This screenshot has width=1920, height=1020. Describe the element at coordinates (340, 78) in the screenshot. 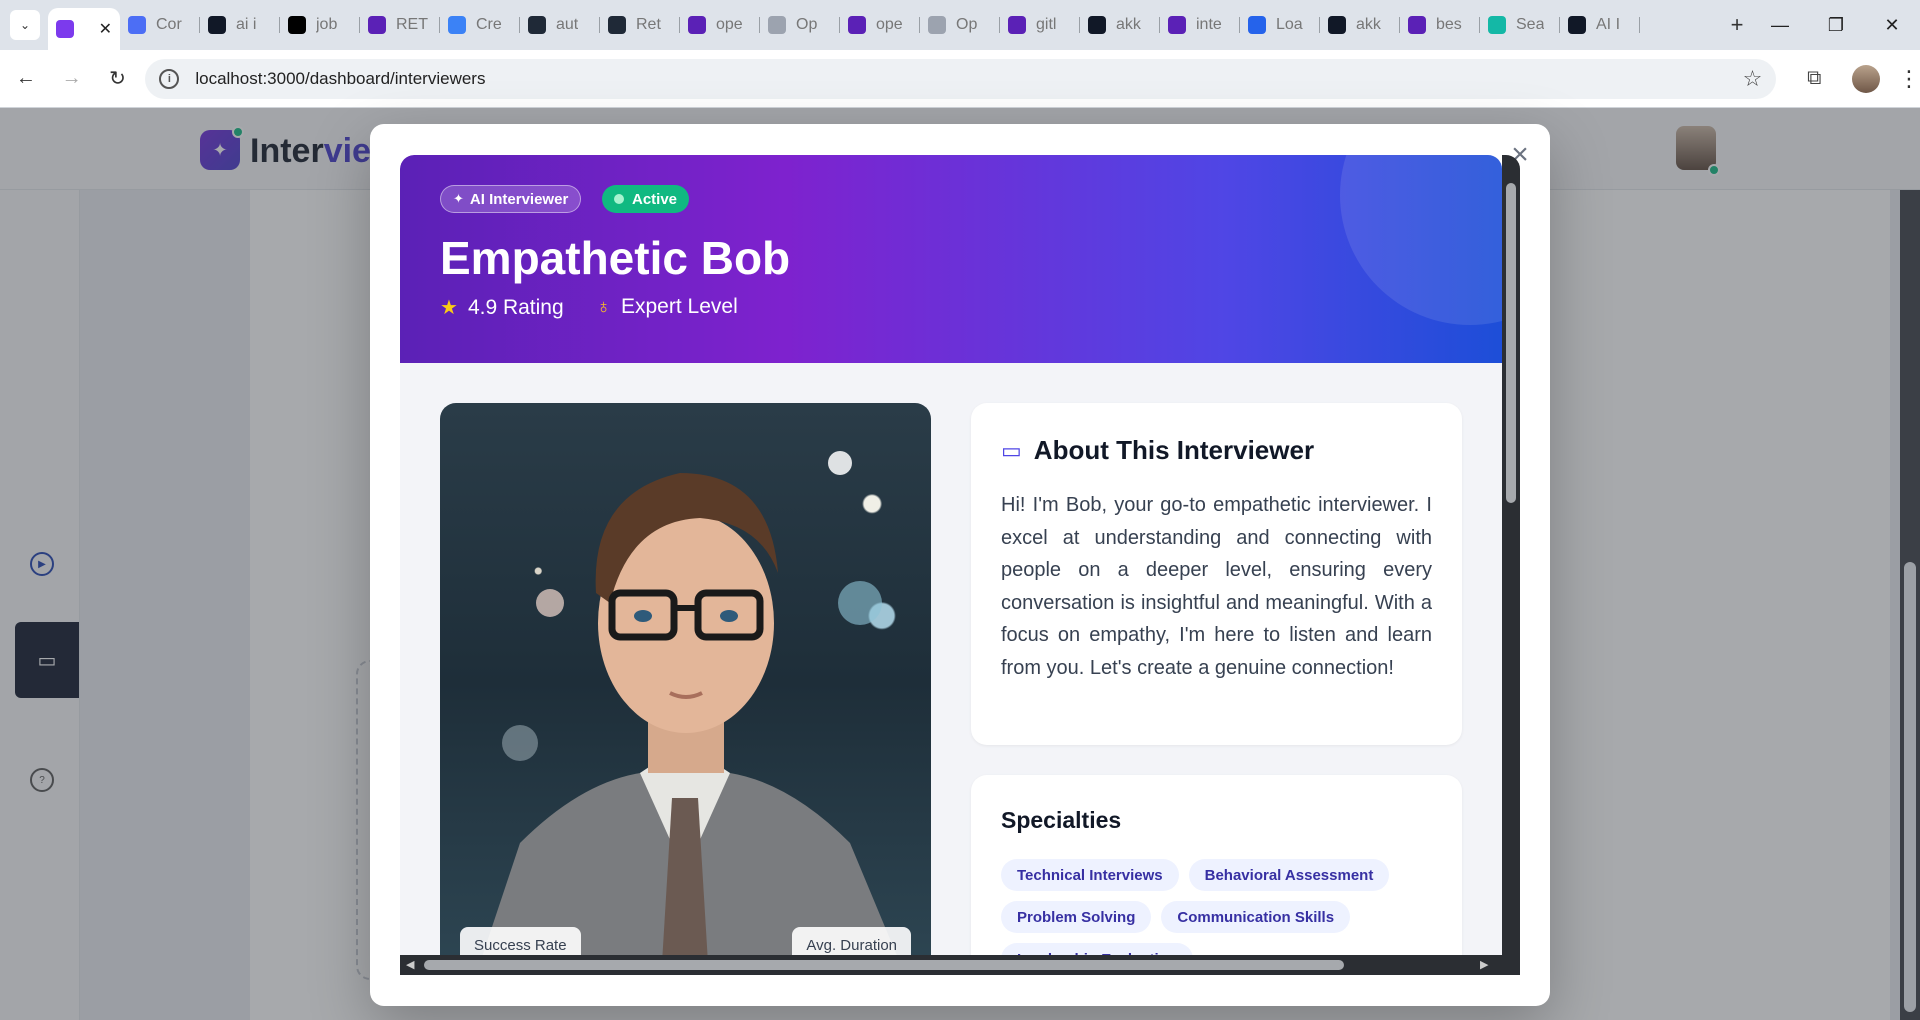

I see `url-text: localhost:3000/dashboard/interviewers` at that location.